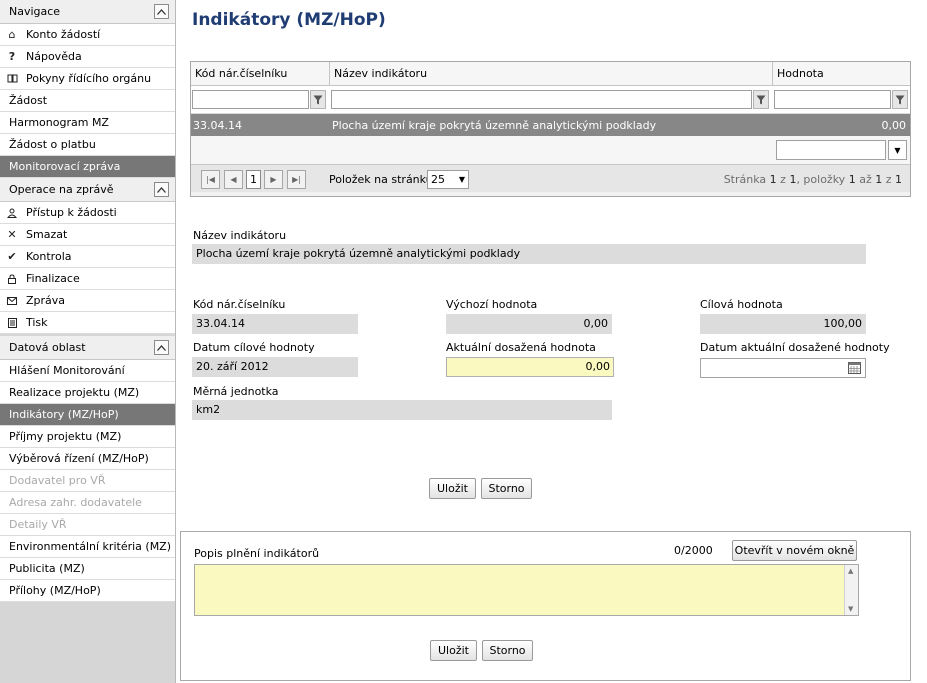 The height and width of the screenshot is (683, 927). I want to click on sidebar-item-label: Environmentální kritéria (MZ), so click(90, 546).